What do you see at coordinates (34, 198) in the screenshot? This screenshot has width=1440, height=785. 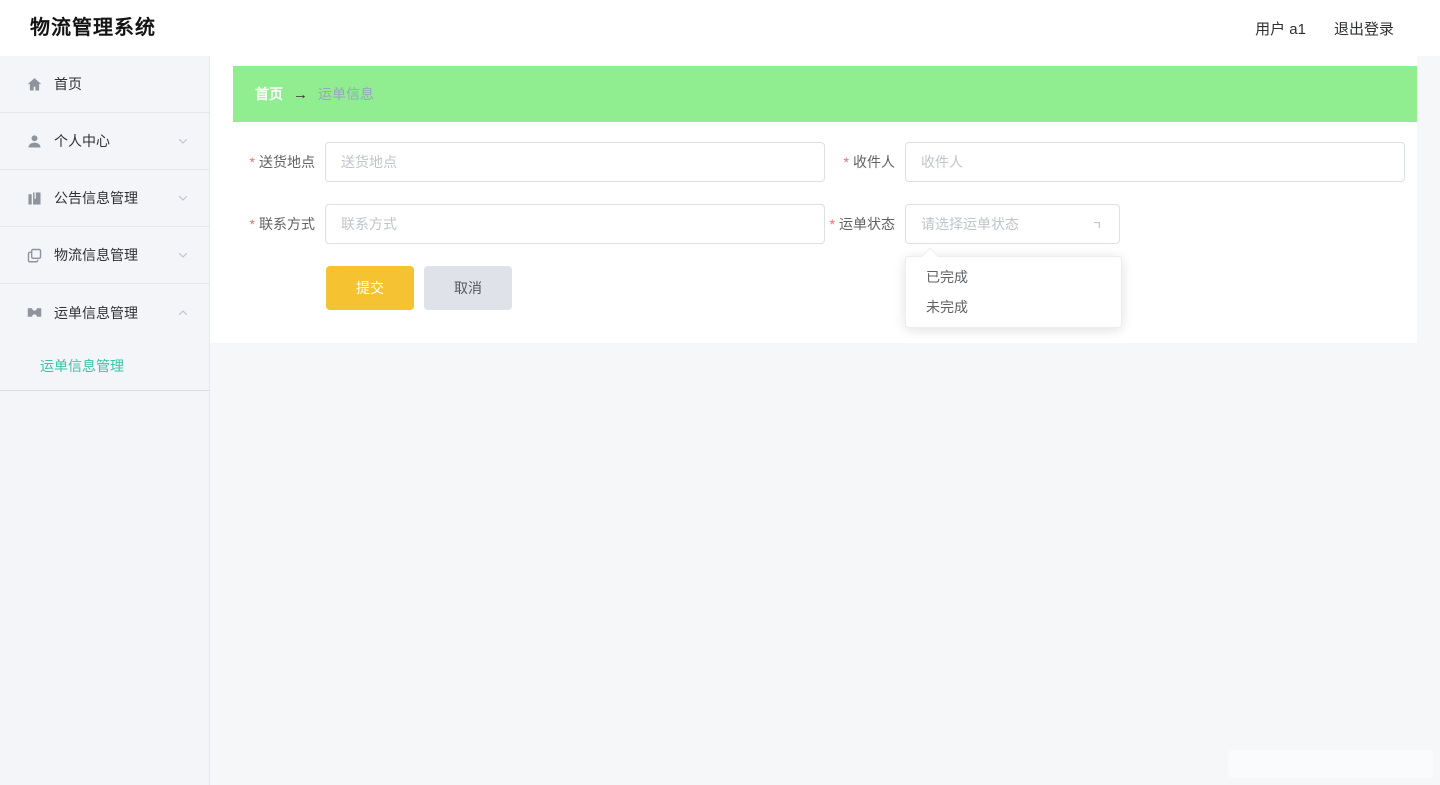 I see `notice-icon` at bounding box center [34, 198].